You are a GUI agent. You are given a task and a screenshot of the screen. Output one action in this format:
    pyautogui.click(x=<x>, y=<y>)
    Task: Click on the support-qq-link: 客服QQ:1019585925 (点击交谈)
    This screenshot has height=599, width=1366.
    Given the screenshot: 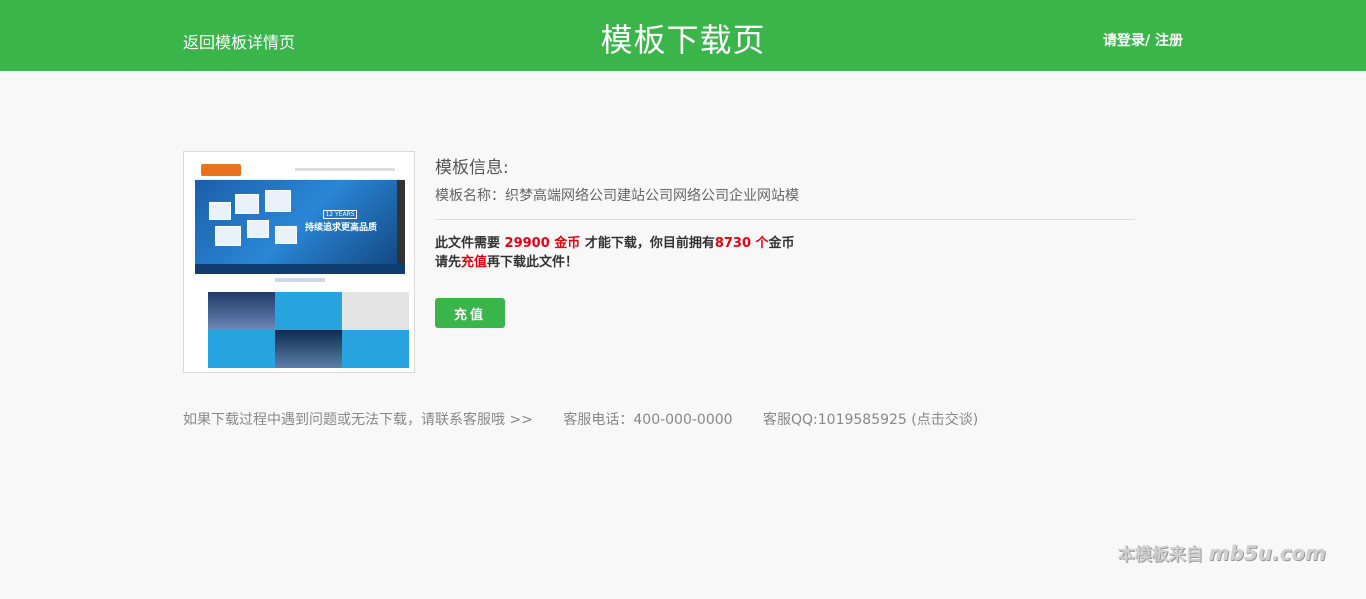 What is the action you would take?
    pyautogui.click(x=870, y=420)
    